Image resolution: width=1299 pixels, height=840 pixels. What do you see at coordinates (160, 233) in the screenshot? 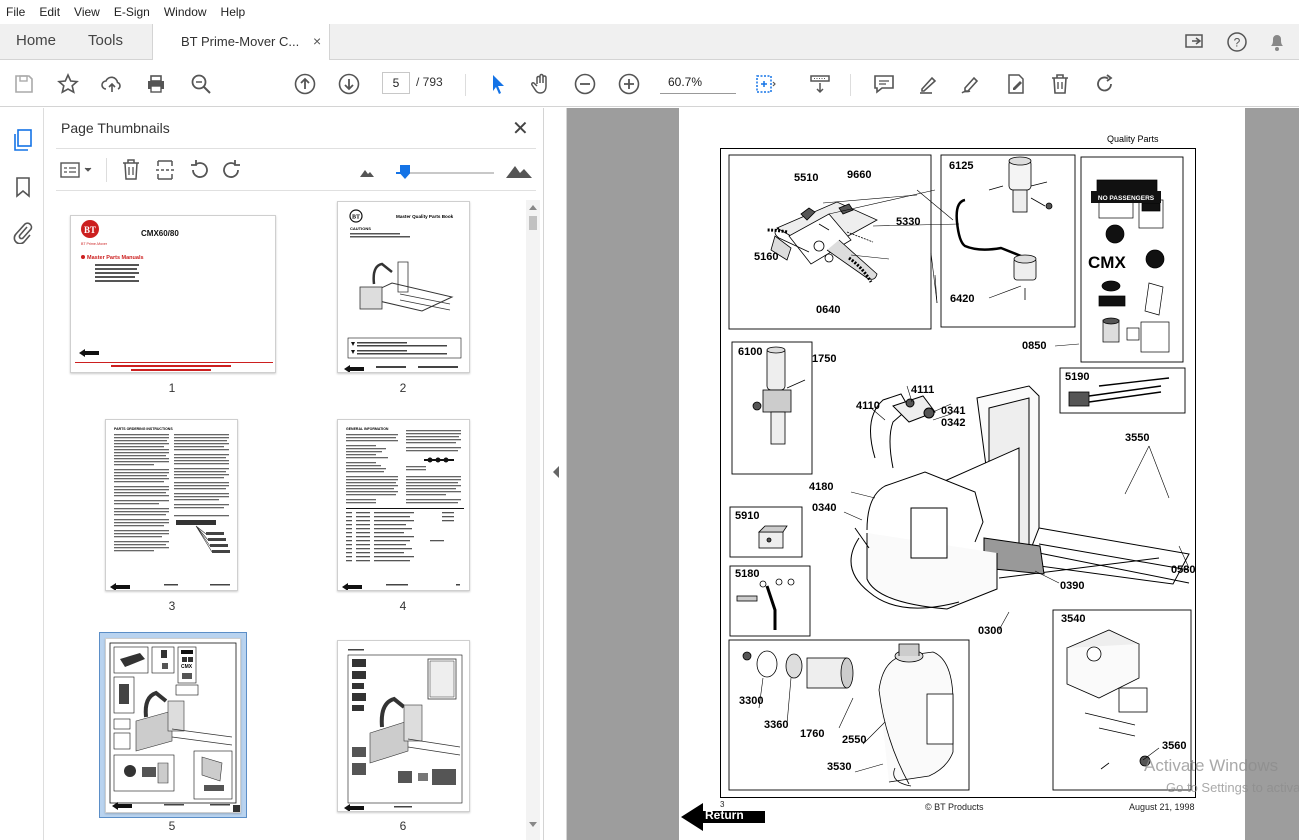
I see `thumb-title: CMX60/80` at bounding box center [160, 233].